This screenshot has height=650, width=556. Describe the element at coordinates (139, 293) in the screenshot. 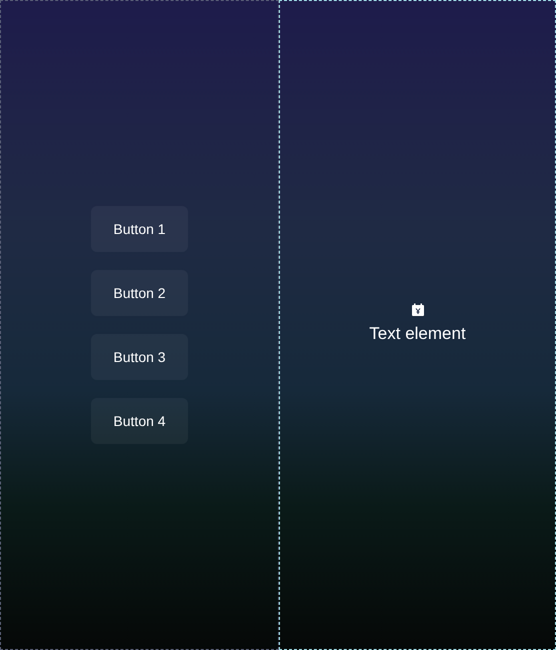

I see `panel-button: Button 2` at that location.